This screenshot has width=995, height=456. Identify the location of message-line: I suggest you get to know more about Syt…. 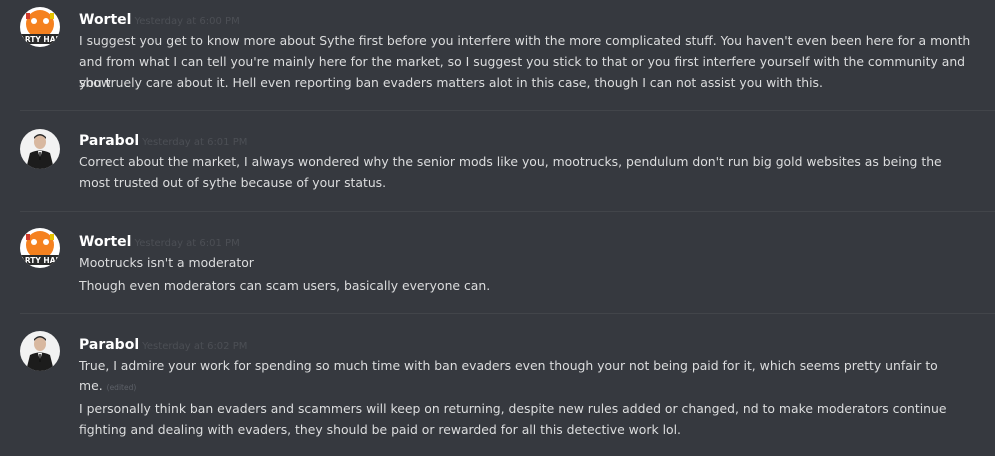
(525, 40).